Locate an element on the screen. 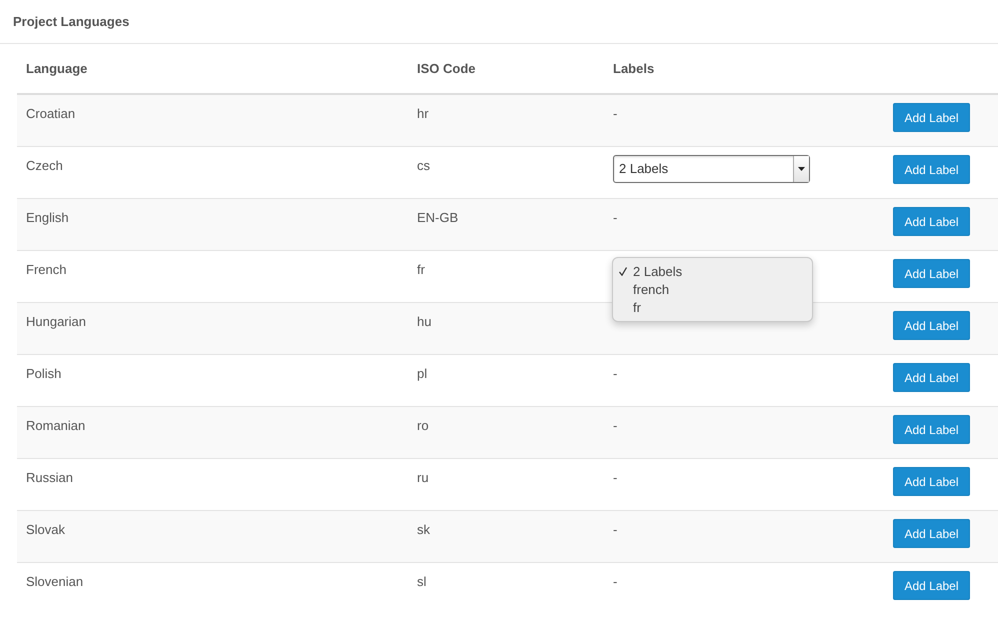 Image resolution: width=998 pixels, height=623 pixels. column-header: ISO Code is located at coordinates (446, 68).